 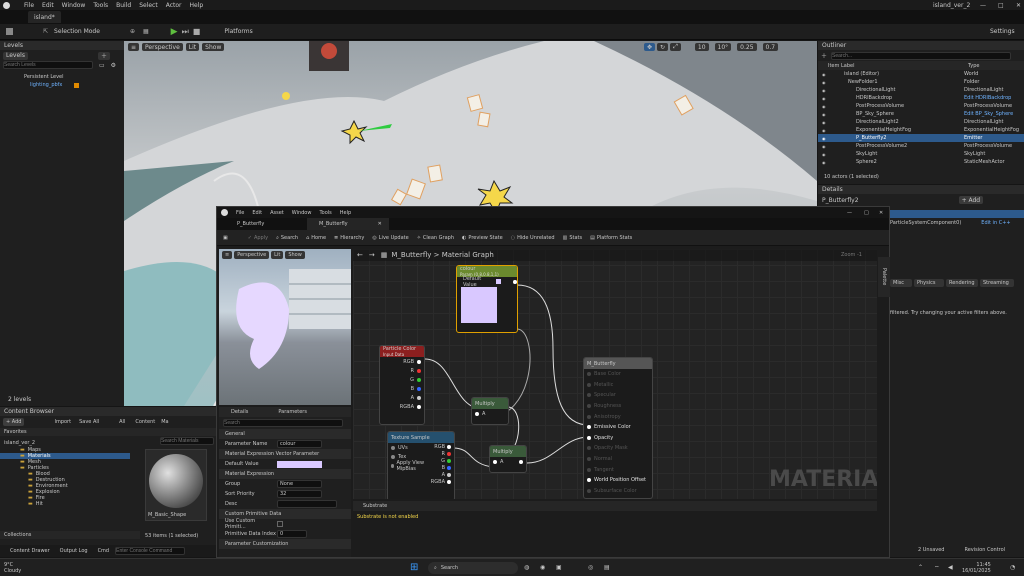 I want to click on palette-tab: Palette, so click(x=884, y=277).